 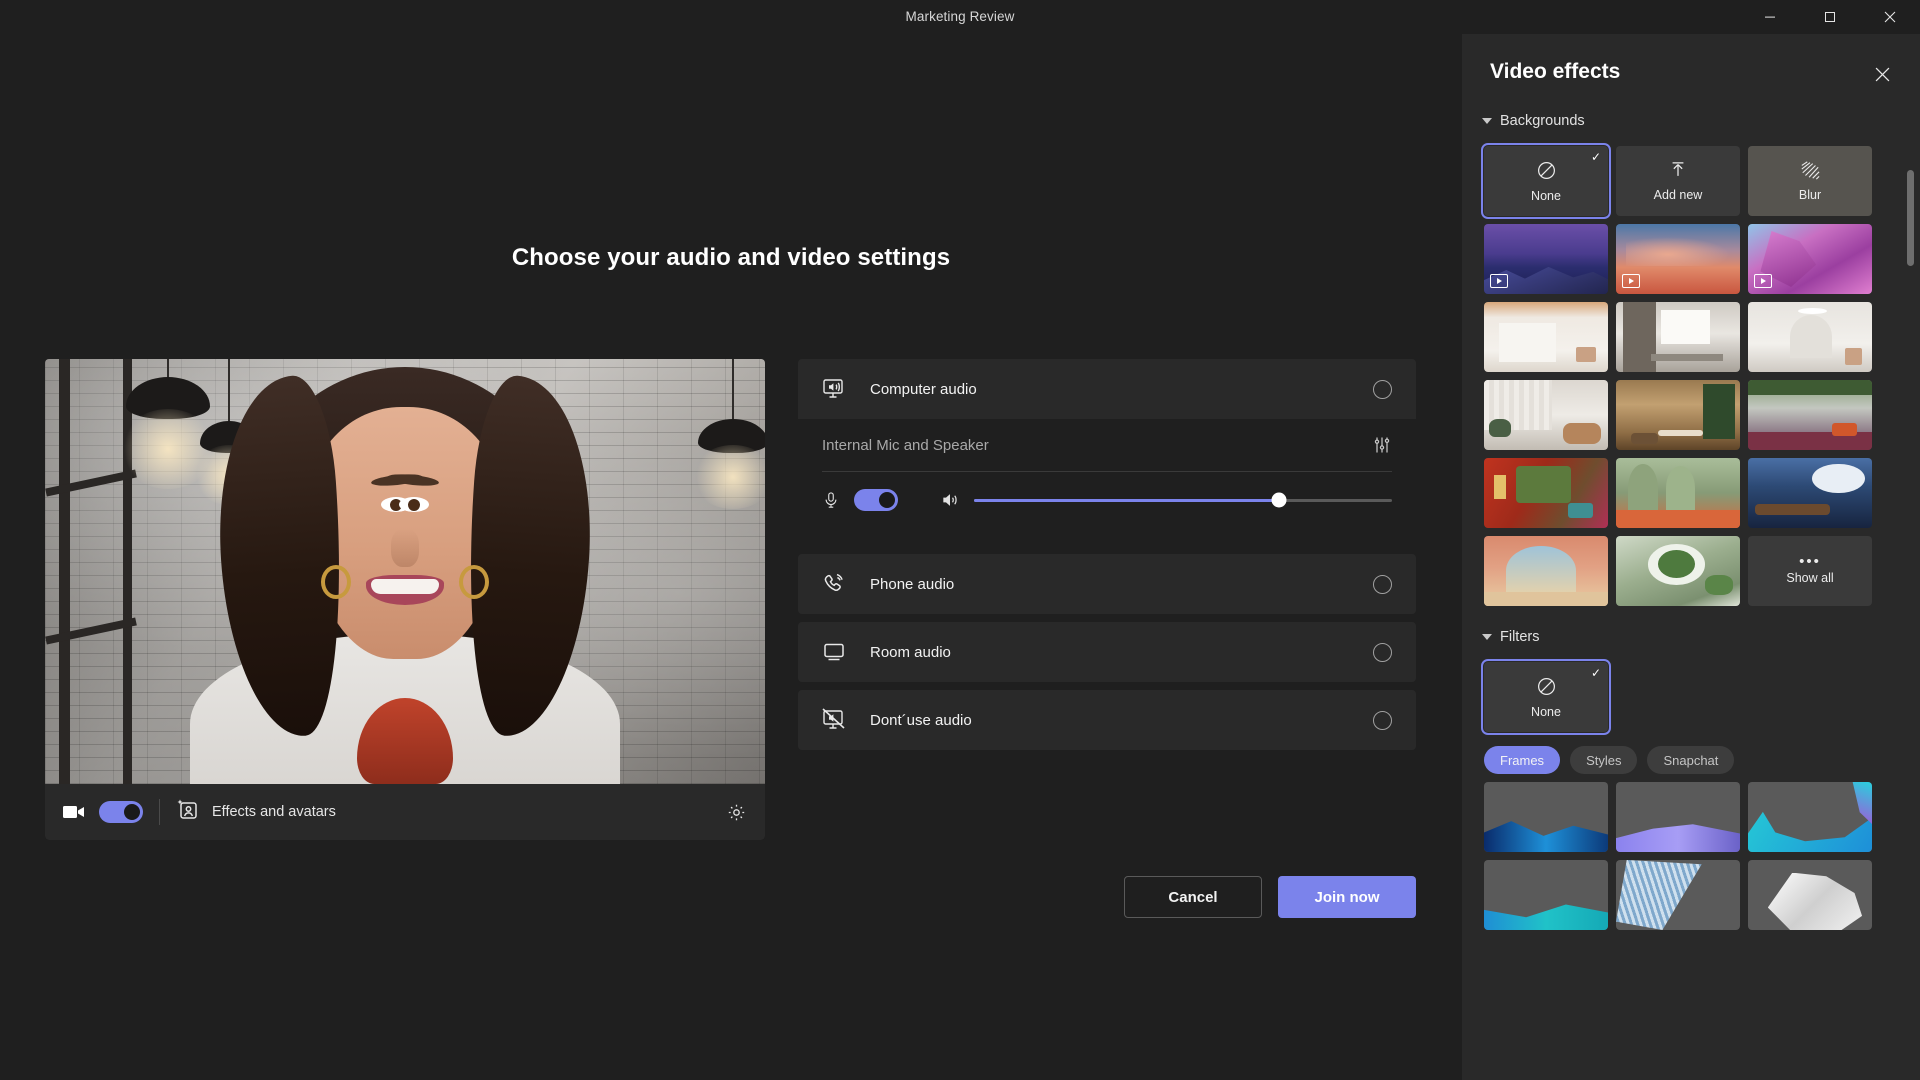 What do you see at coordinates (839, 389) in the screenshot?
I see `computer-audio-icon` at bounding box center [839, 389].